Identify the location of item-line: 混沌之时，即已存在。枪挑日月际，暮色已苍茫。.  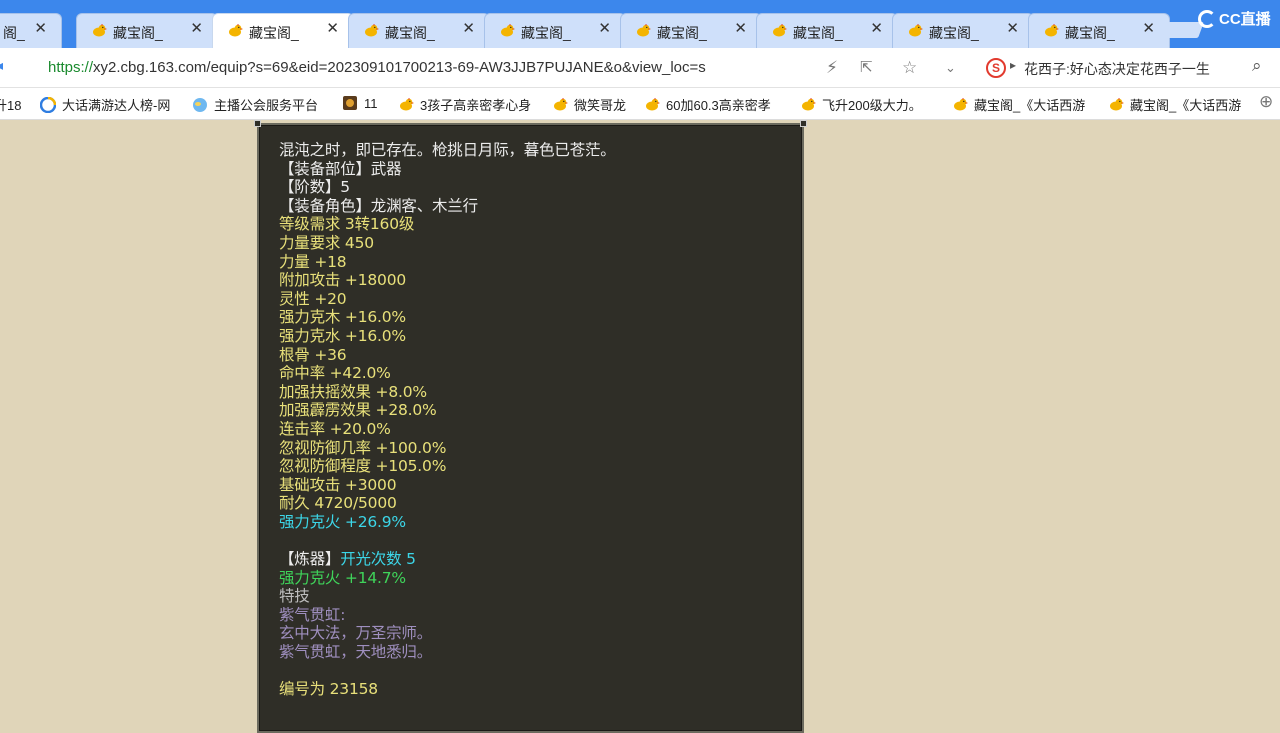
(447, 150).